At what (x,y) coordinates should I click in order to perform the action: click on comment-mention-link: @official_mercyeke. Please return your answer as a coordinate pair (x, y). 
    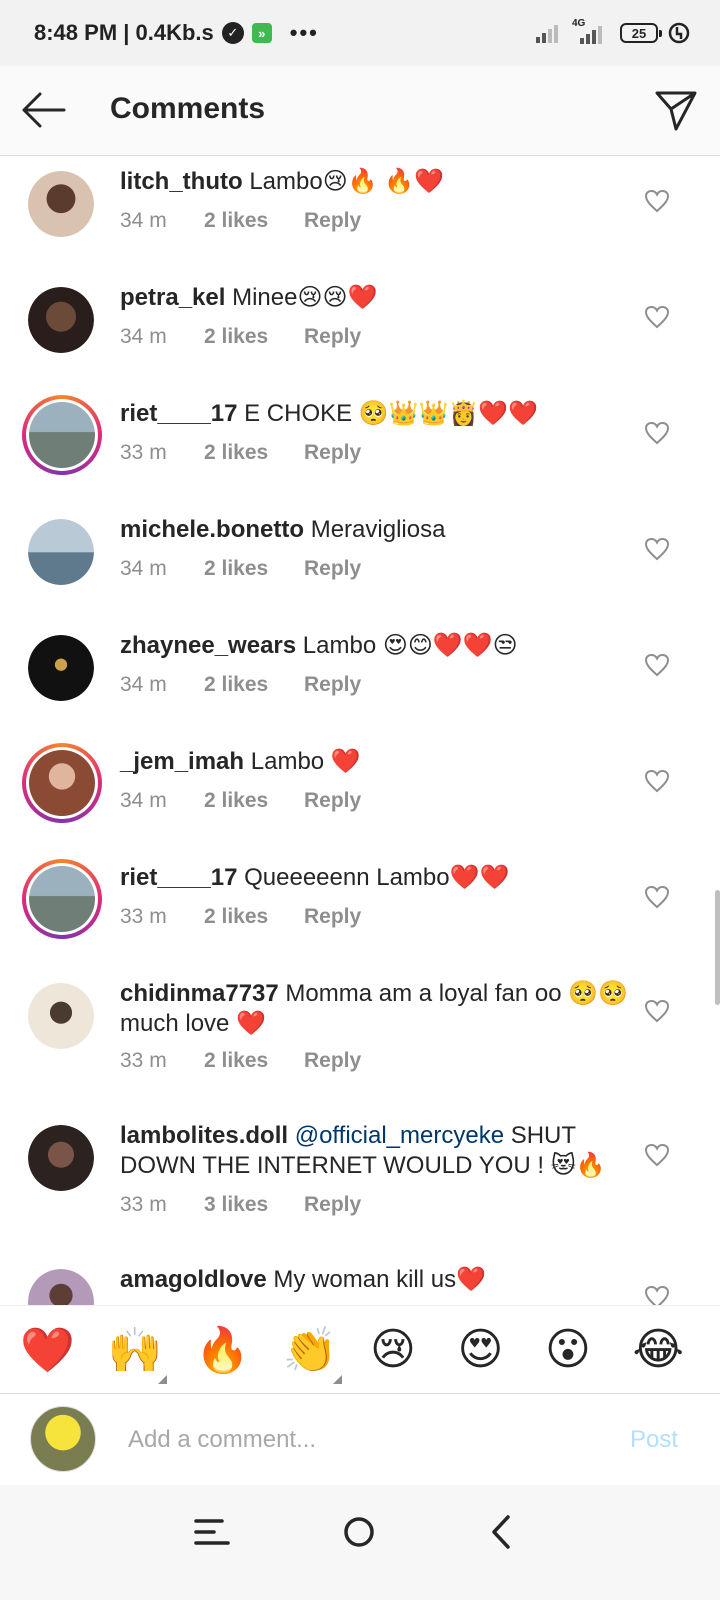
    Looking at the image, I should click on (399, 1135).